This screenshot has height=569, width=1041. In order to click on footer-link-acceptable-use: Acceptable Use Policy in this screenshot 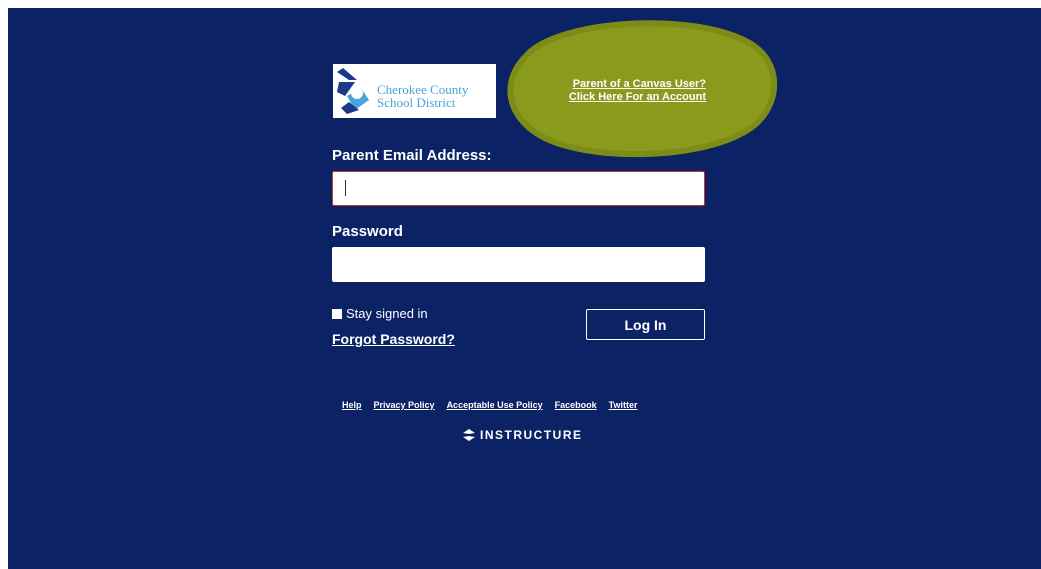, I will do `click(495, 405)`.